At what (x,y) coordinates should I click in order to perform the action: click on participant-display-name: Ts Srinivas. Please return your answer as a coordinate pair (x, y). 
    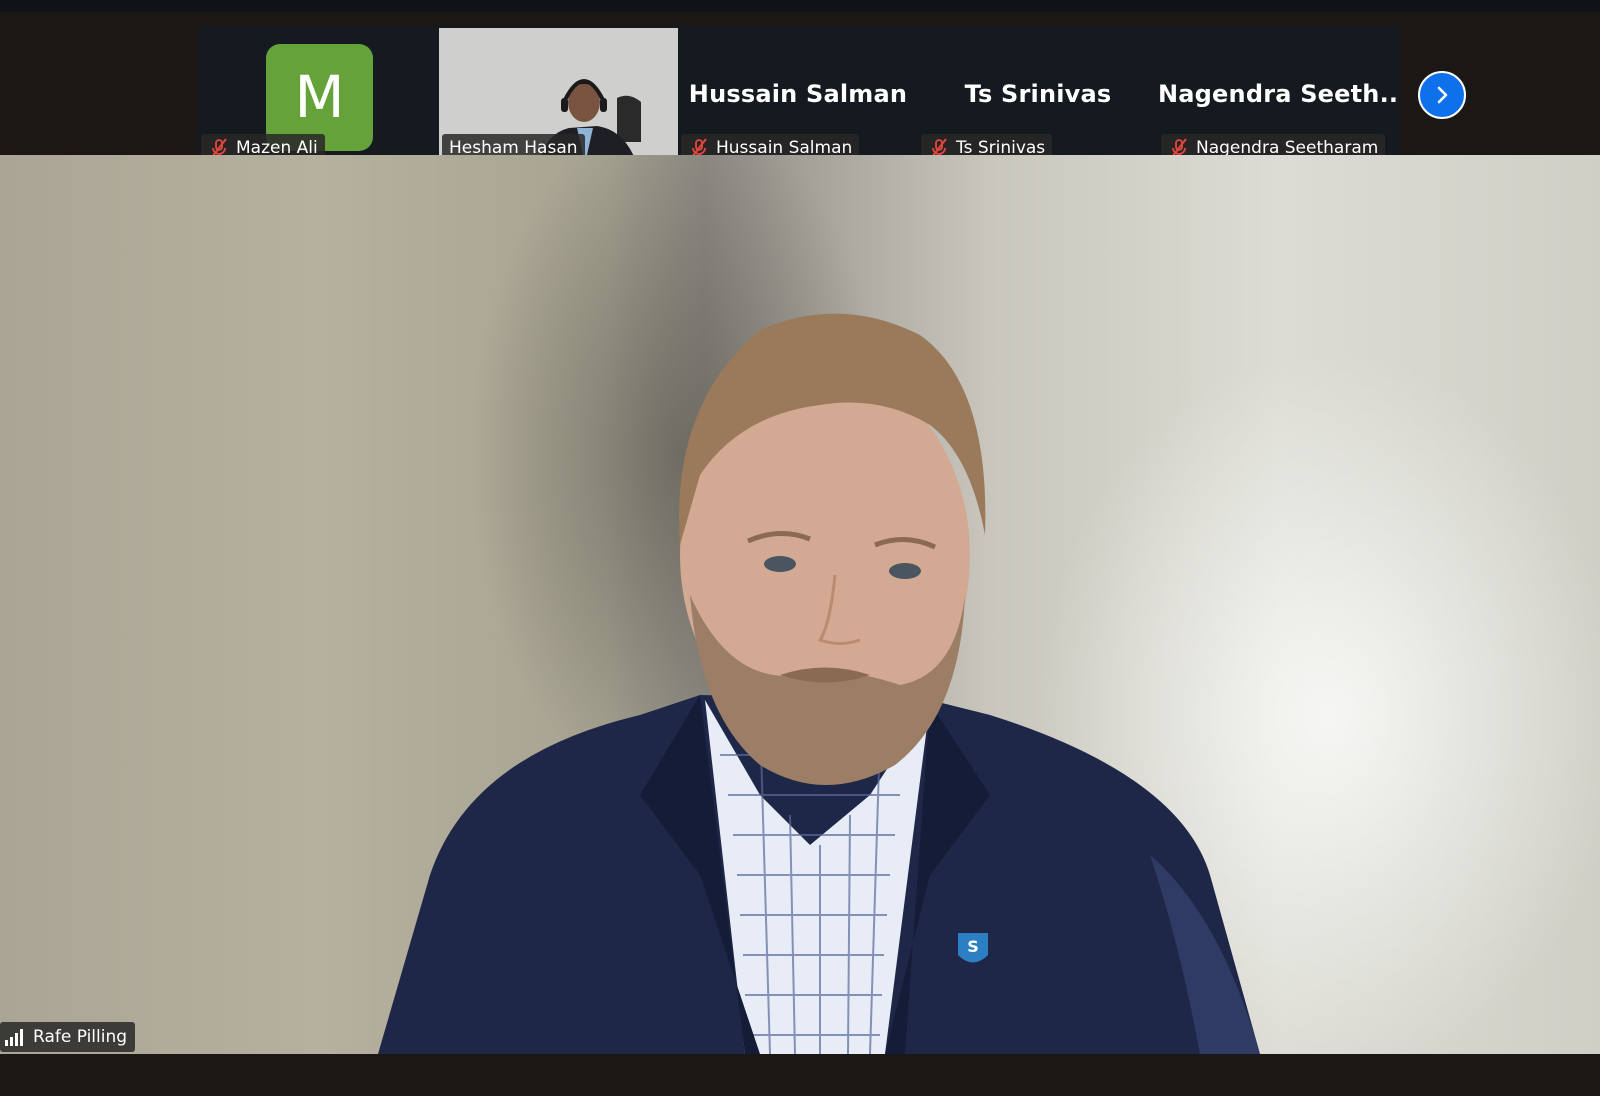
    Looking at the image, I should click on (1038, 94).